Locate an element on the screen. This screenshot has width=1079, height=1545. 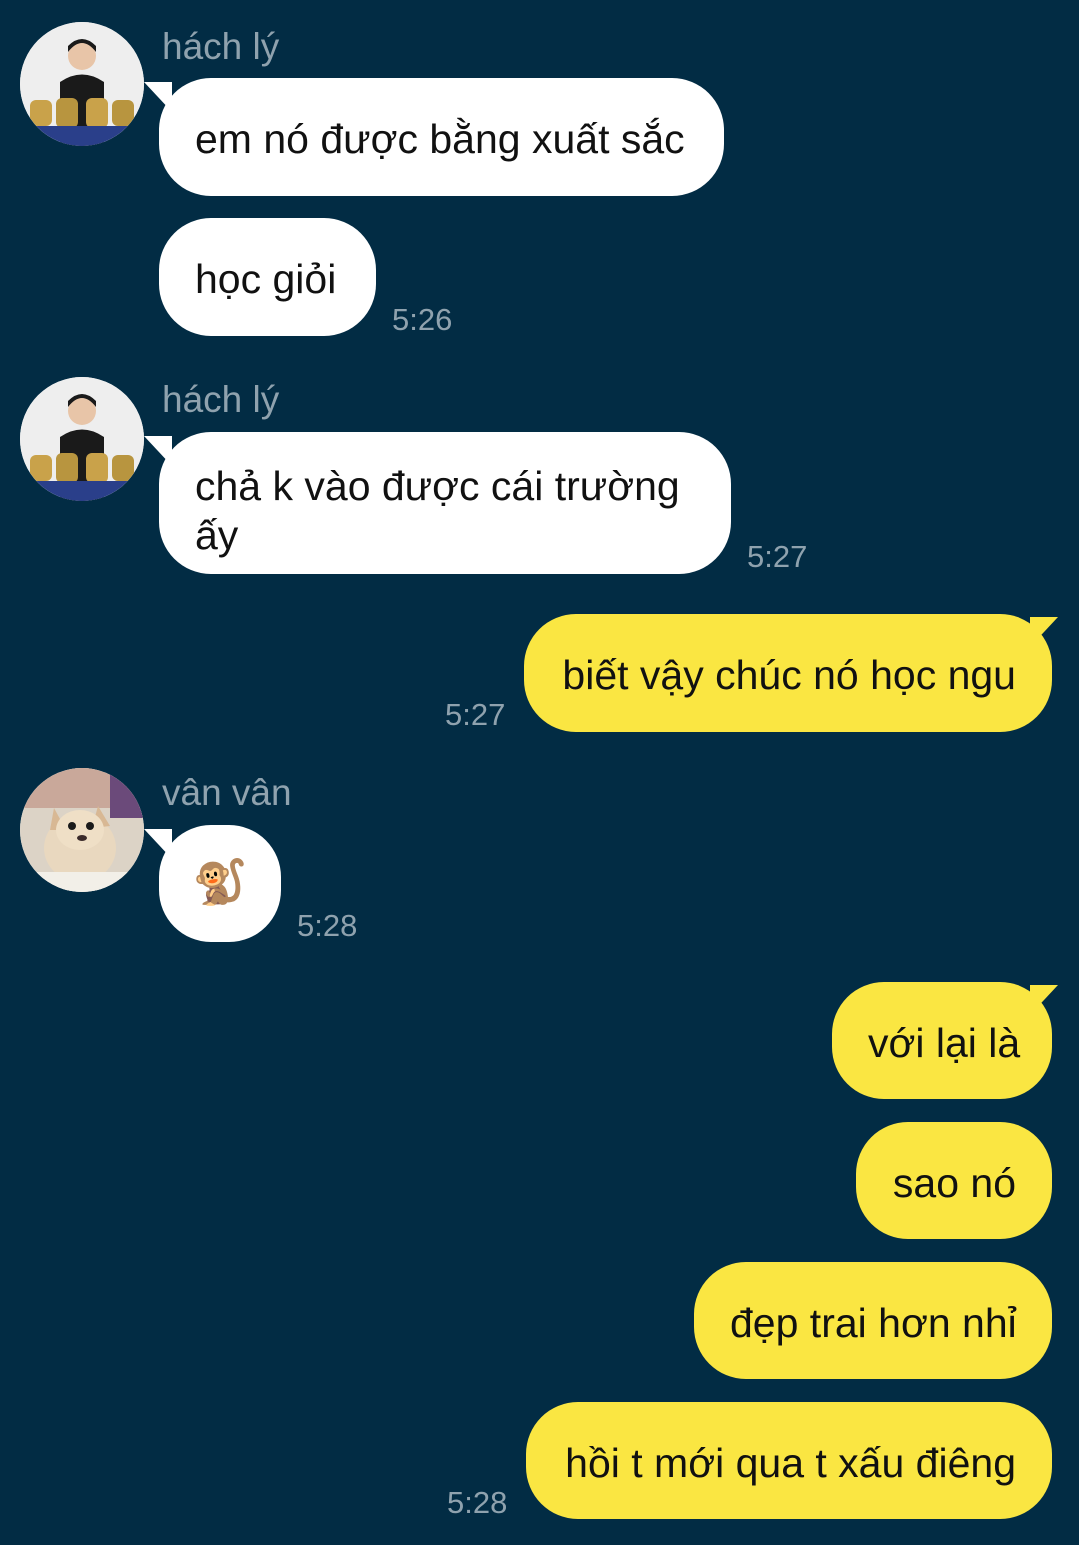
sender-name: vân vân is located at coordinates (227, 792).